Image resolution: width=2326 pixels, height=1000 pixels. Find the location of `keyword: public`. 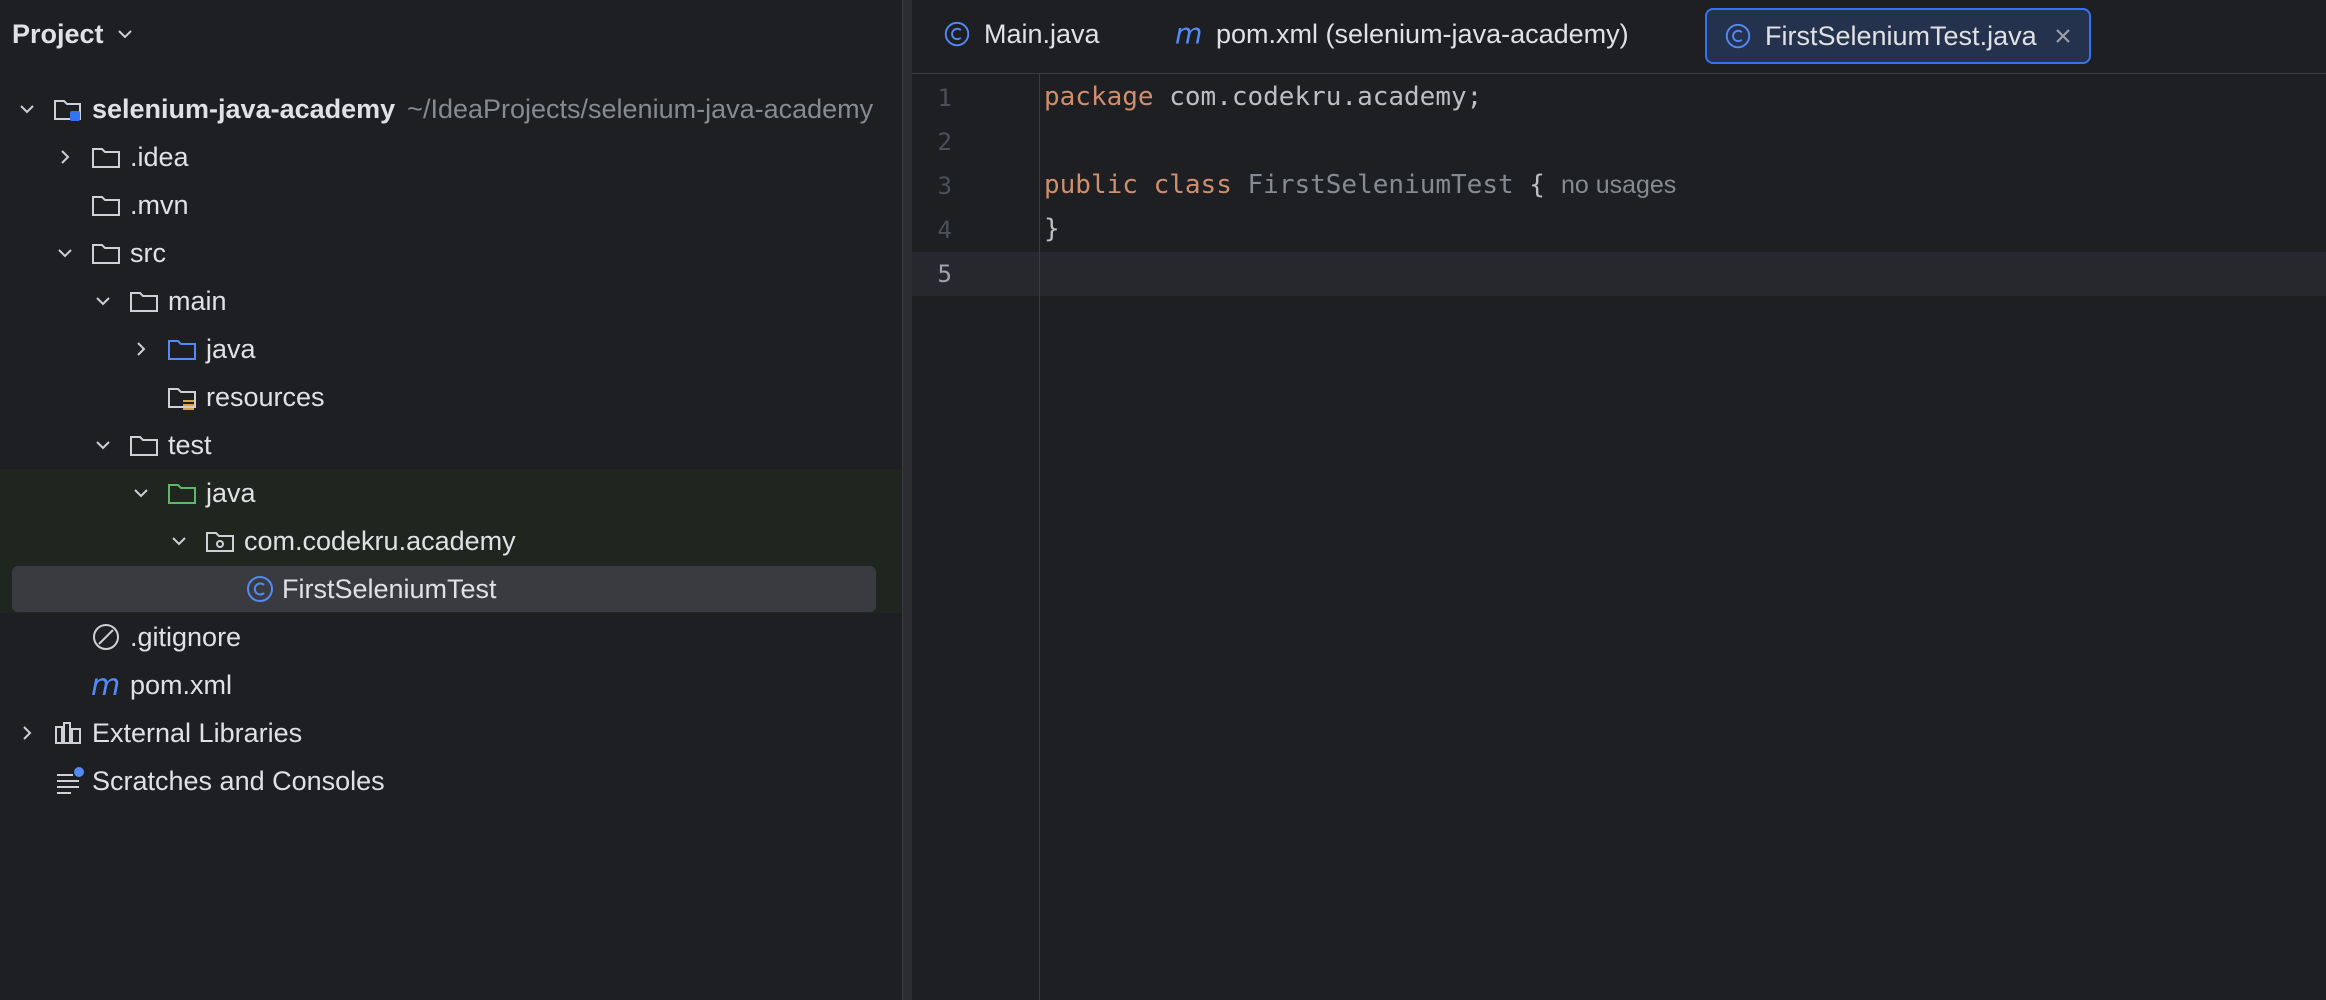

keyword: public is located at coordinates (1091, 185).